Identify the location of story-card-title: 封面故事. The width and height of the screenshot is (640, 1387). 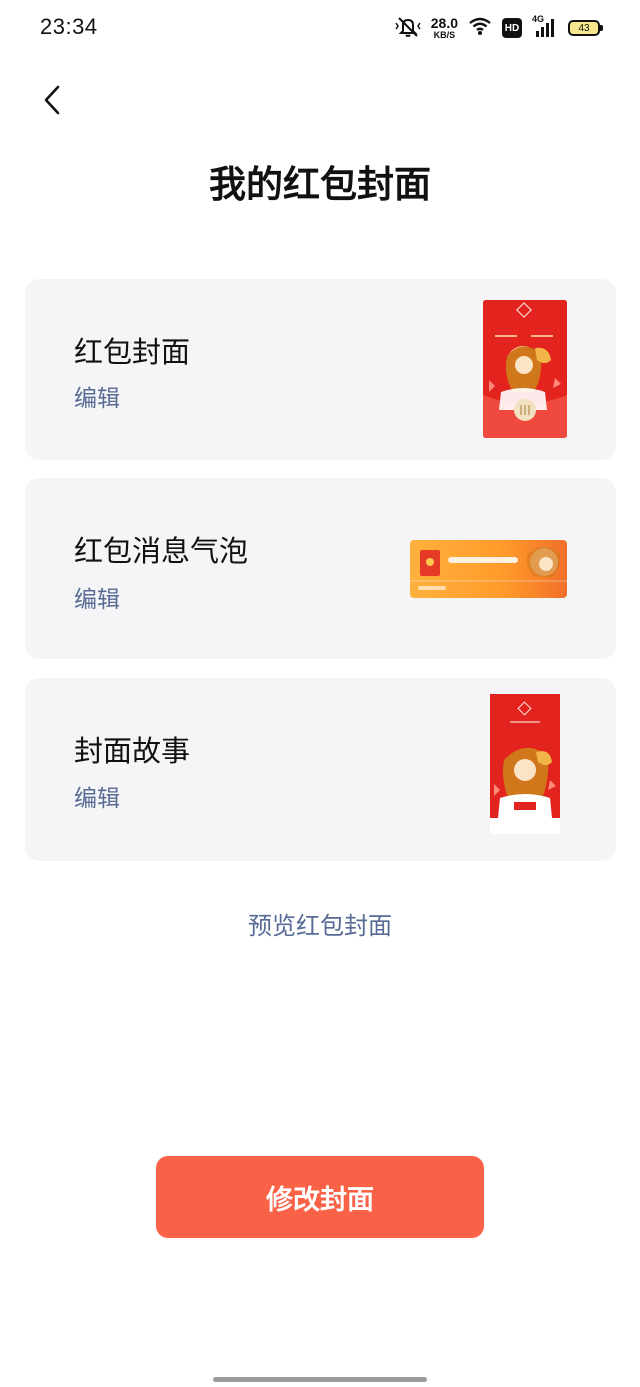
(132, 751).